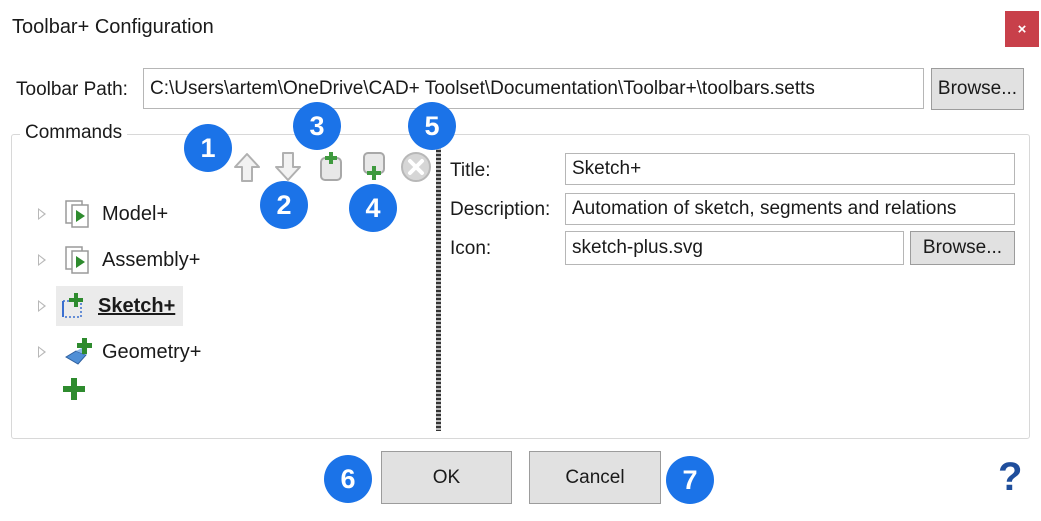  I want to click on panel-splitter, so click(438, 288).